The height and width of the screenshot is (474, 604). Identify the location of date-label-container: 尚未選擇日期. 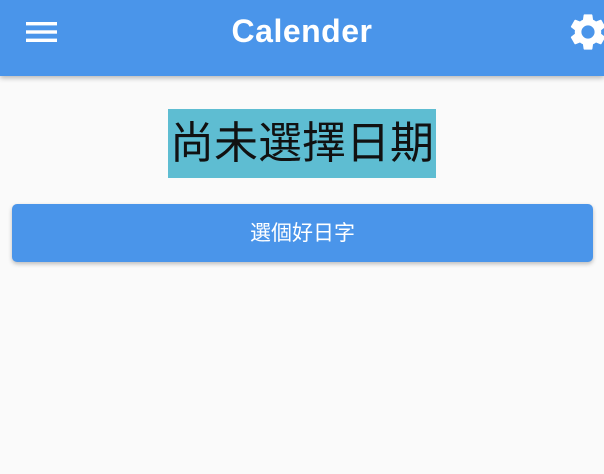
(302, 143).